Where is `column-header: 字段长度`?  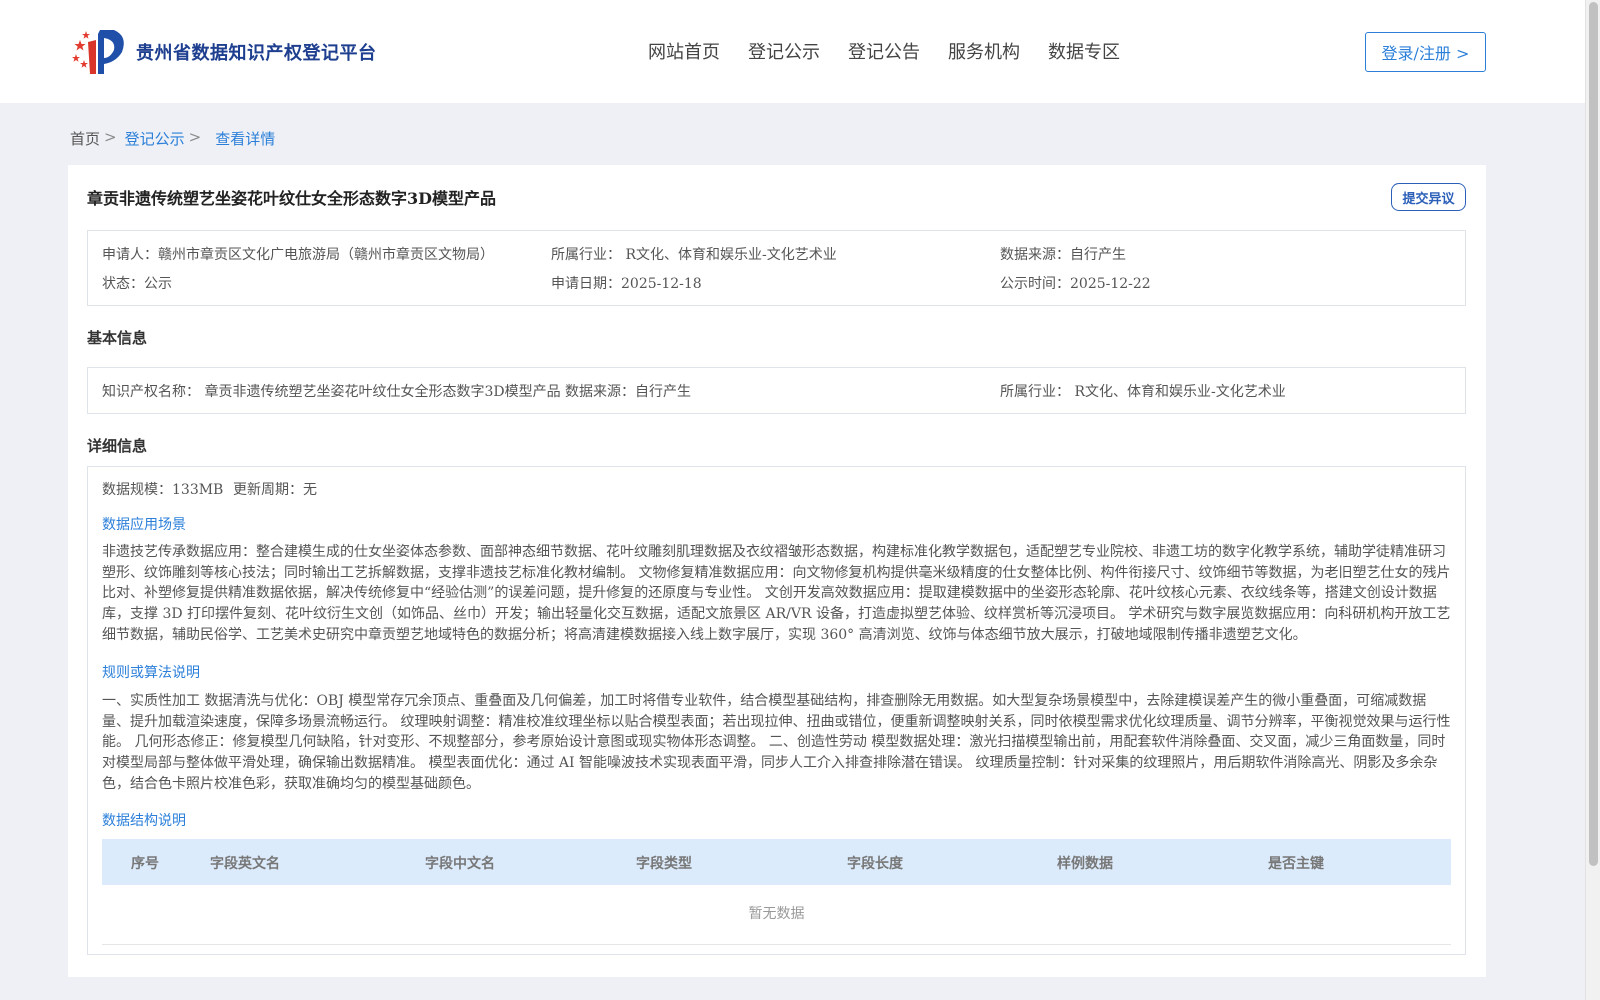
column-header: 字段长度 is located at coordinates (875, 864).